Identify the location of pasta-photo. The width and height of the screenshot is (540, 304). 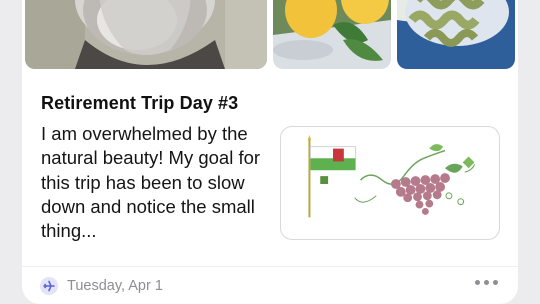
(456, 34).